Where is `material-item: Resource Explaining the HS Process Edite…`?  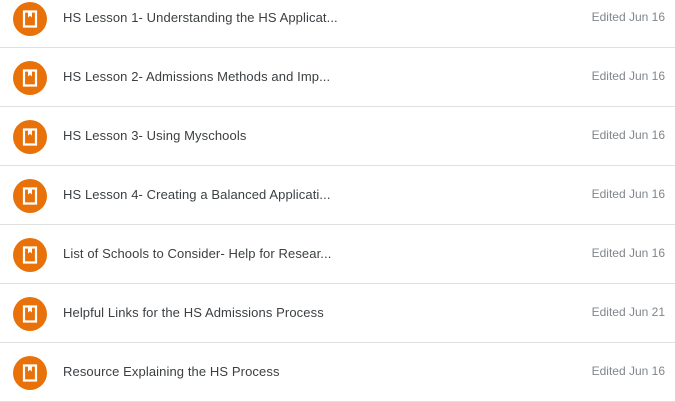 material-item: Resource Explaining the HS Process Edite… is located at coordinates (337, 372).